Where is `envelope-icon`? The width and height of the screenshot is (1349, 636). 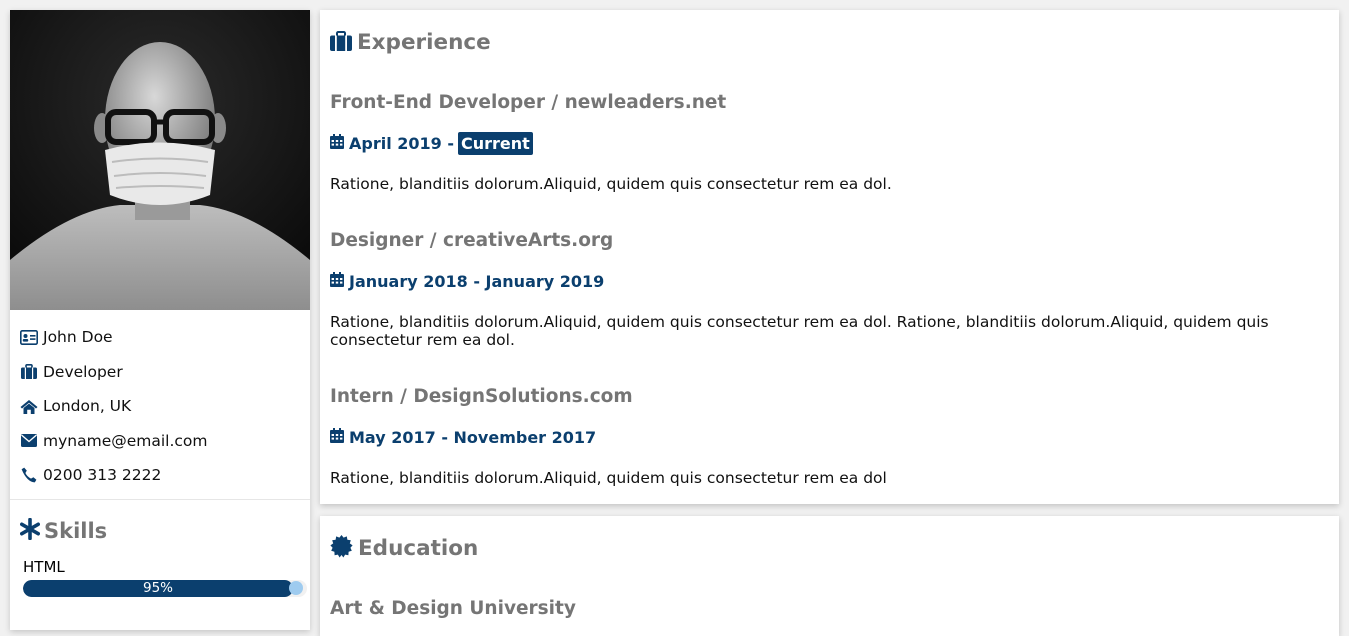 envelope-icon is located at coordinates (29, 441).